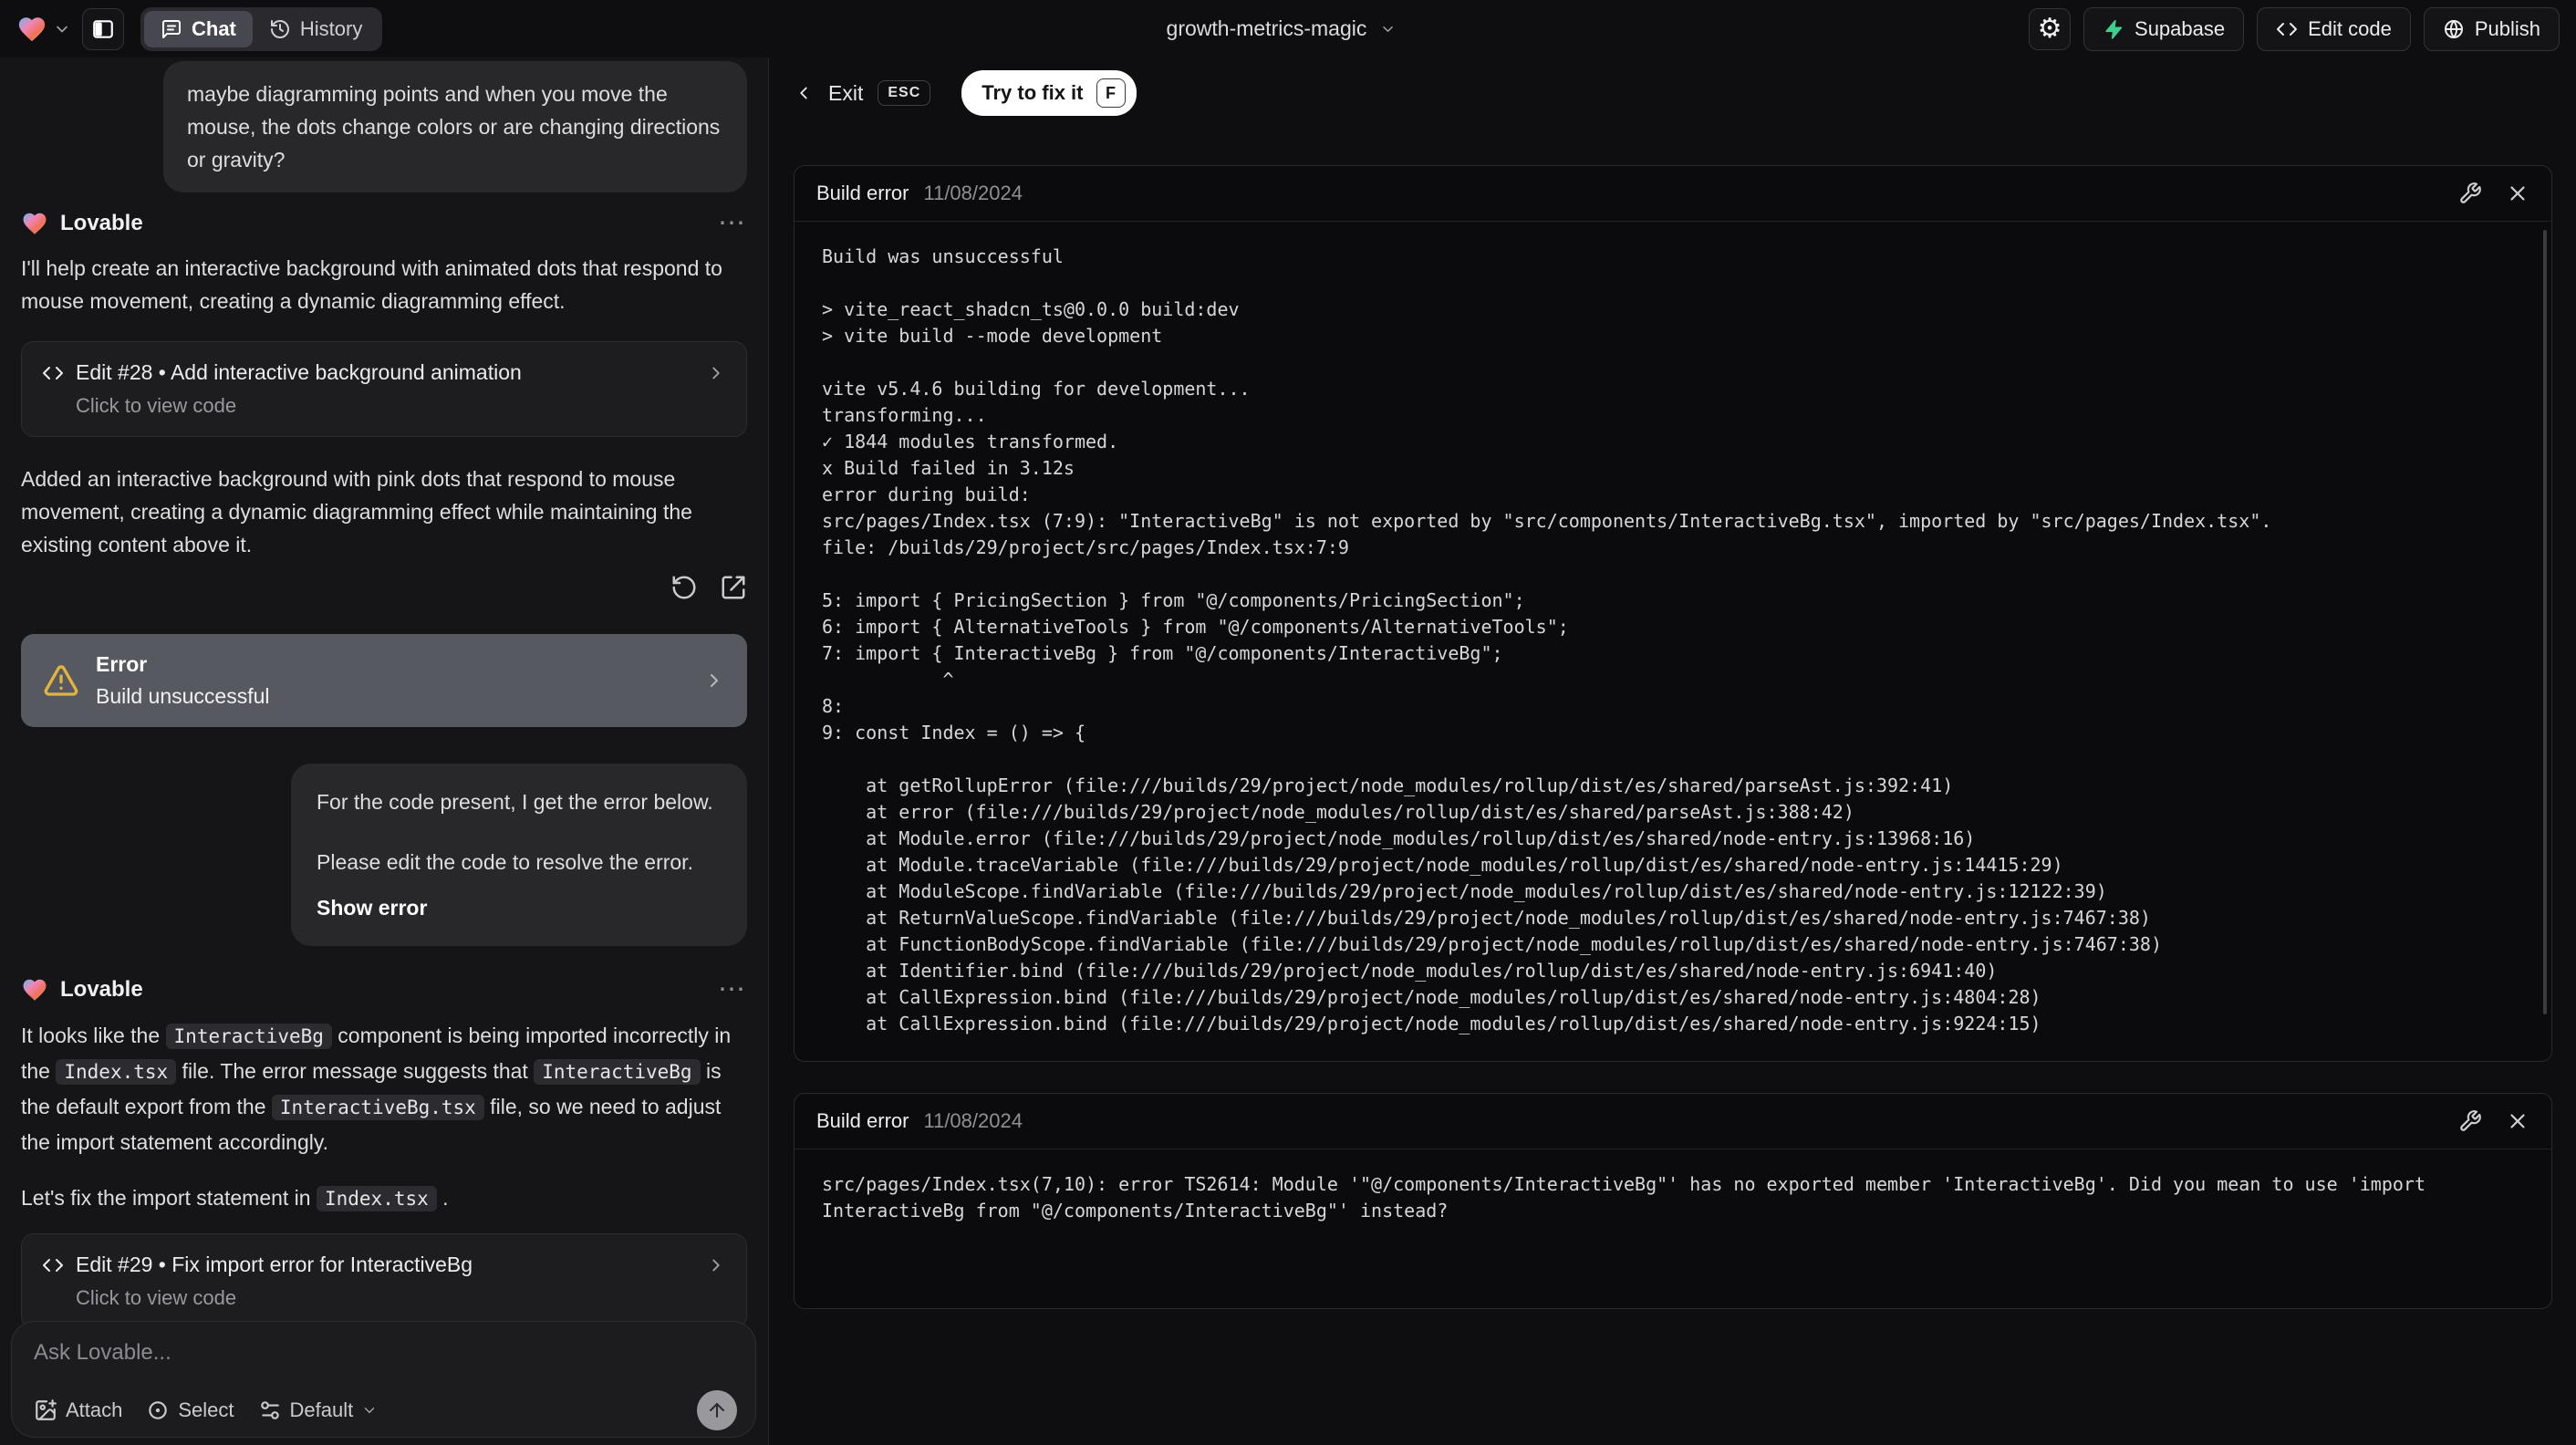 The width and height of the screenshot is (2576, 1445). I want to click on error-card-subtitle: Build unsuccessful, so click(183, 696).